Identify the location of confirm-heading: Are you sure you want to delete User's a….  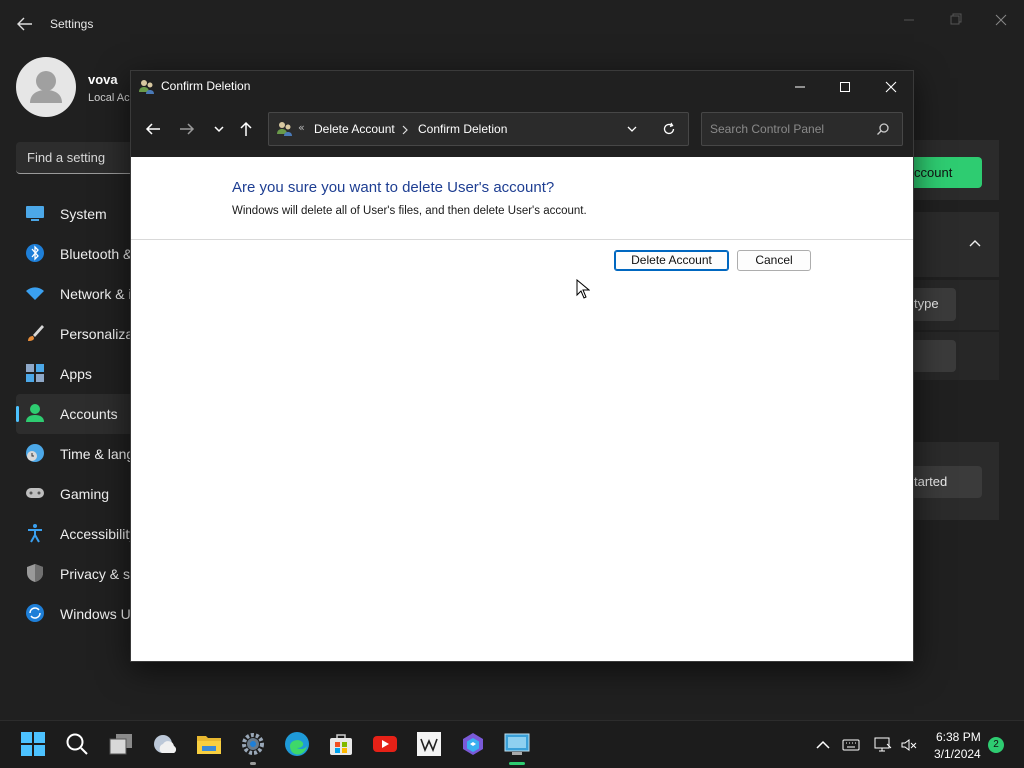
(393, 187).